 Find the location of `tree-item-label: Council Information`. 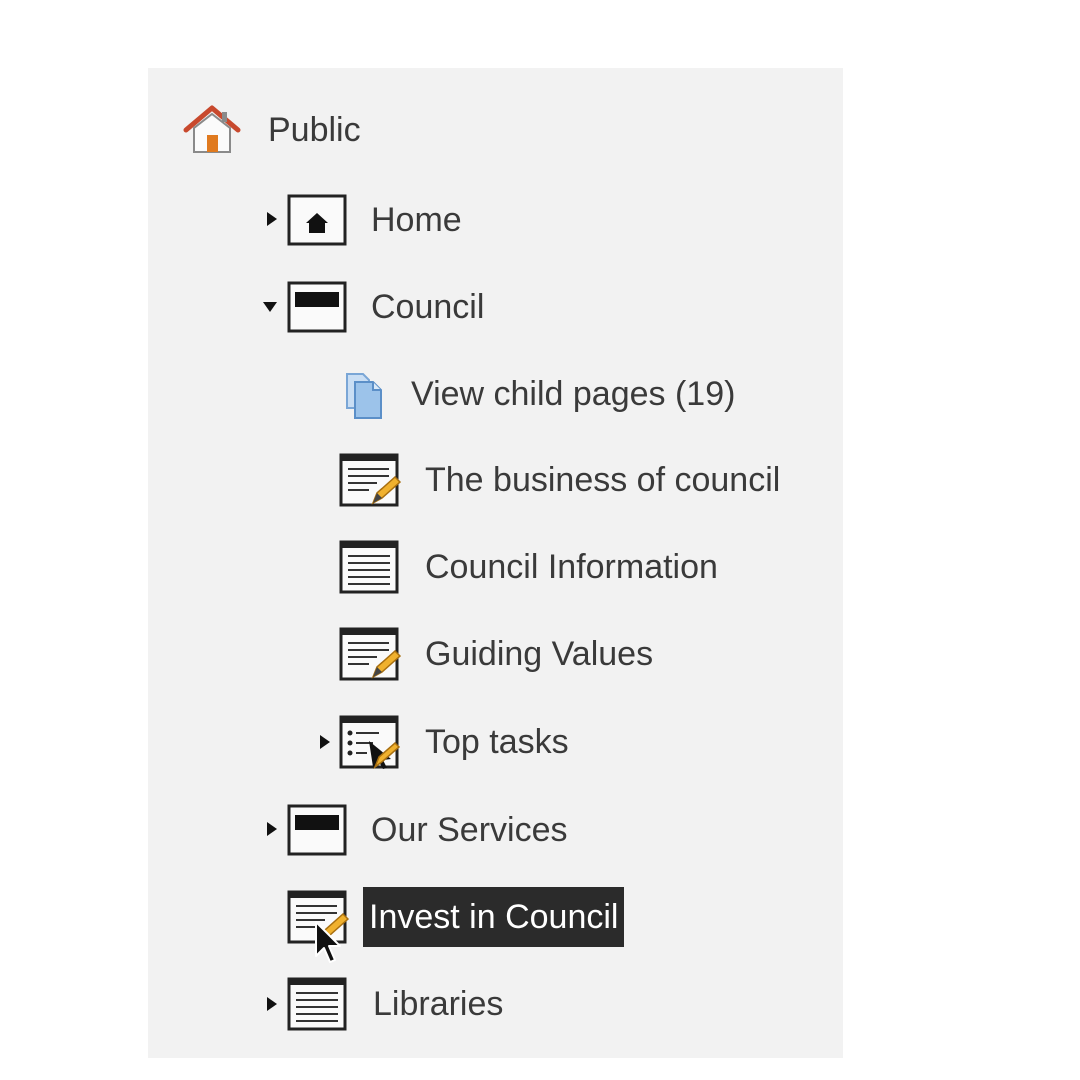

tree-item-label: Council Information is located at coordinates (571, 567).